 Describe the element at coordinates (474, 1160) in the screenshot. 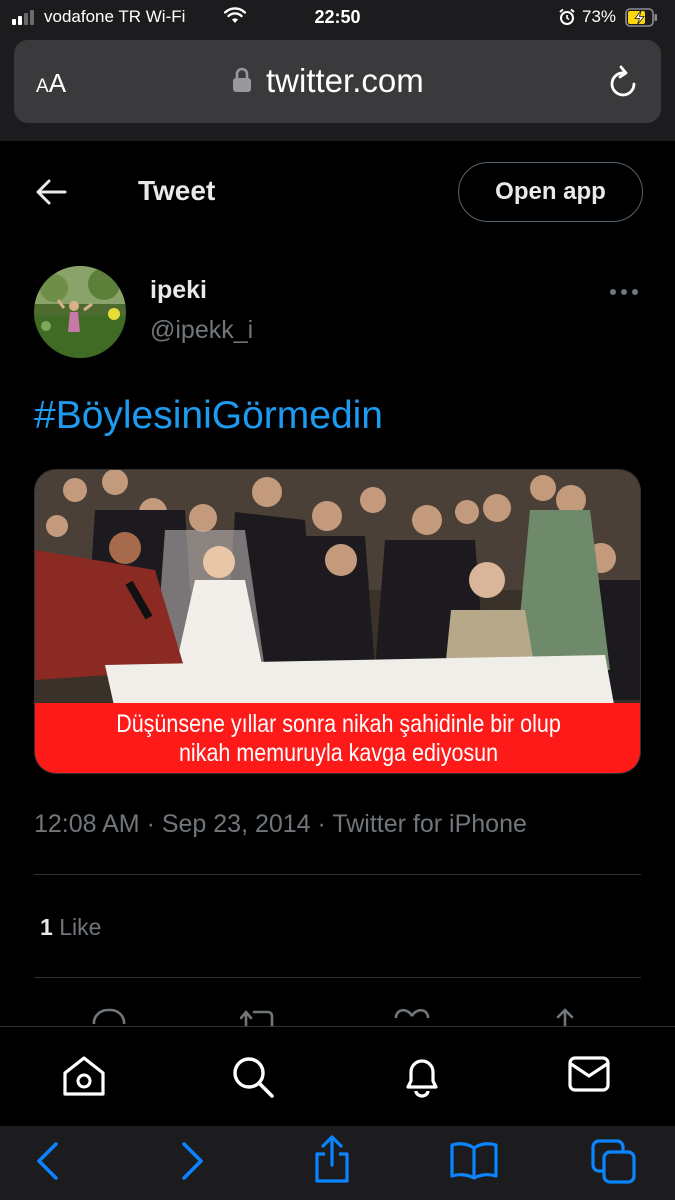

I see `bookmarks-icon` at that location.